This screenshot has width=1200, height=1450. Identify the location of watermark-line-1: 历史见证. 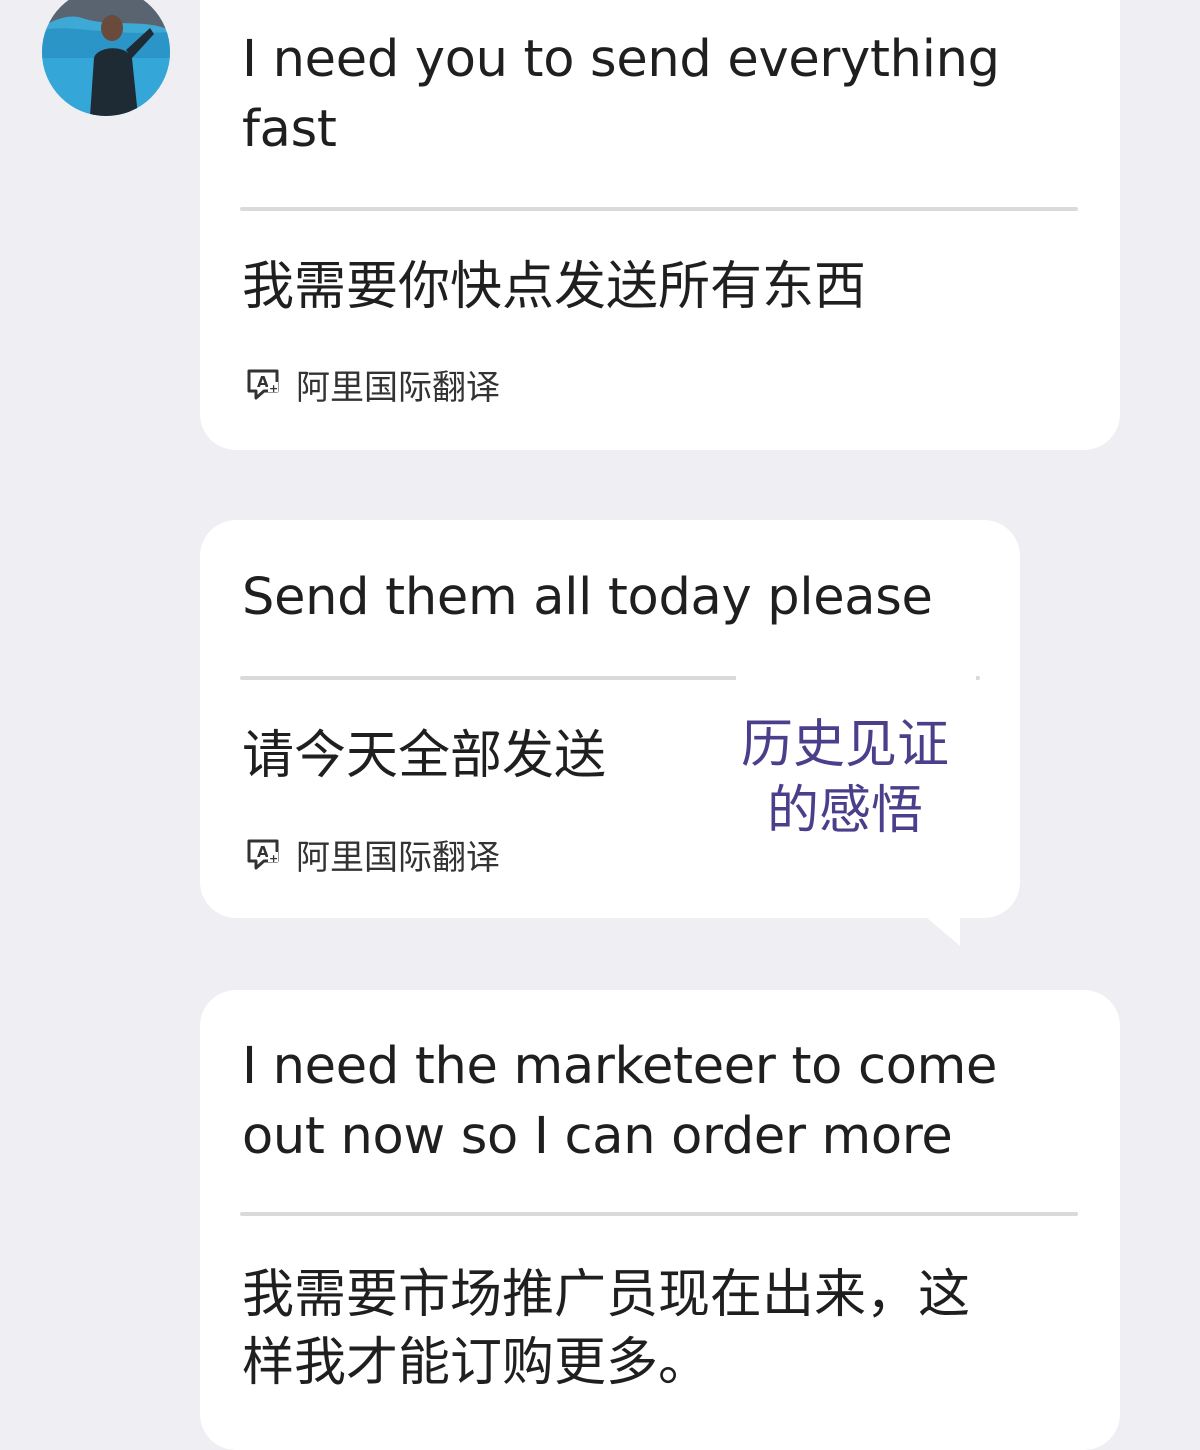
(844, 745).